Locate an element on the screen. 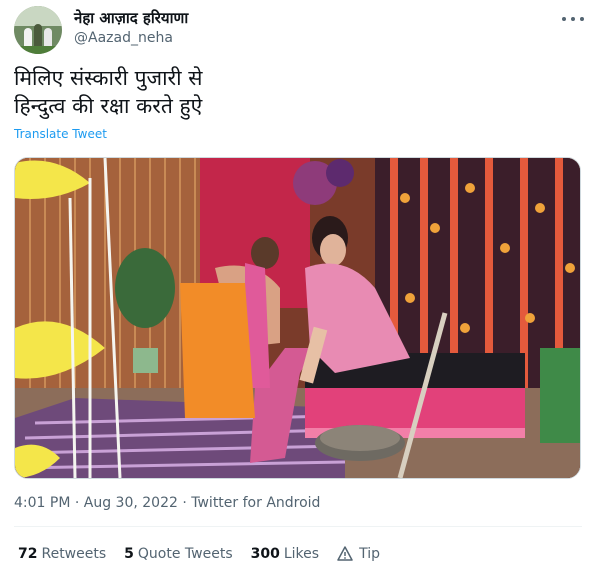  quote-tweets-stat: 5 Quote Tweets is located at coordinates (178, 554).